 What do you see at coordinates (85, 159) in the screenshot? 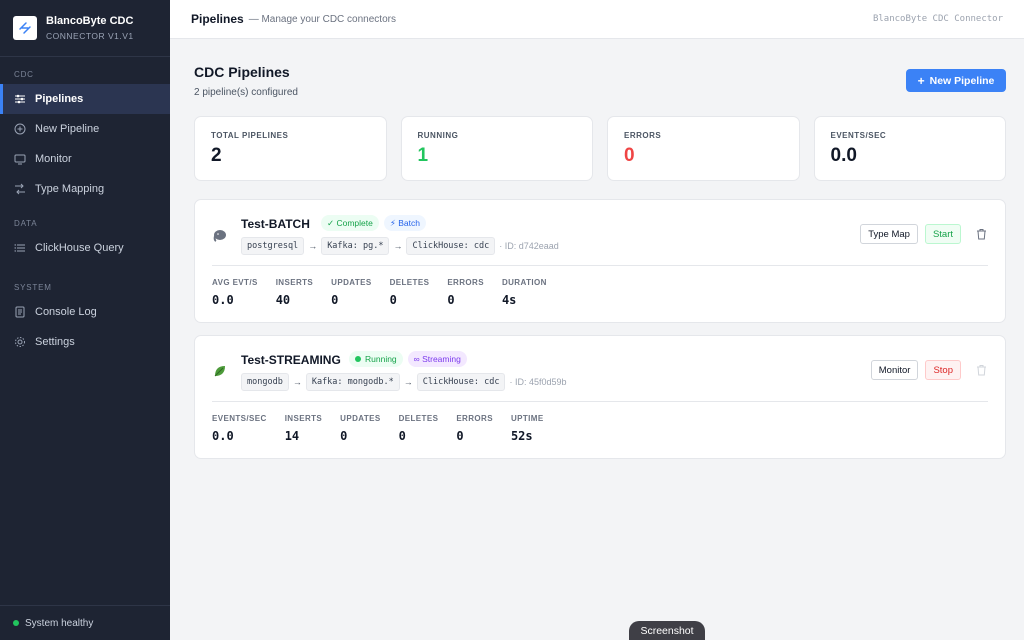
I see `sidebar-item-monitor: Monitor` at bounding box center [85, 159].